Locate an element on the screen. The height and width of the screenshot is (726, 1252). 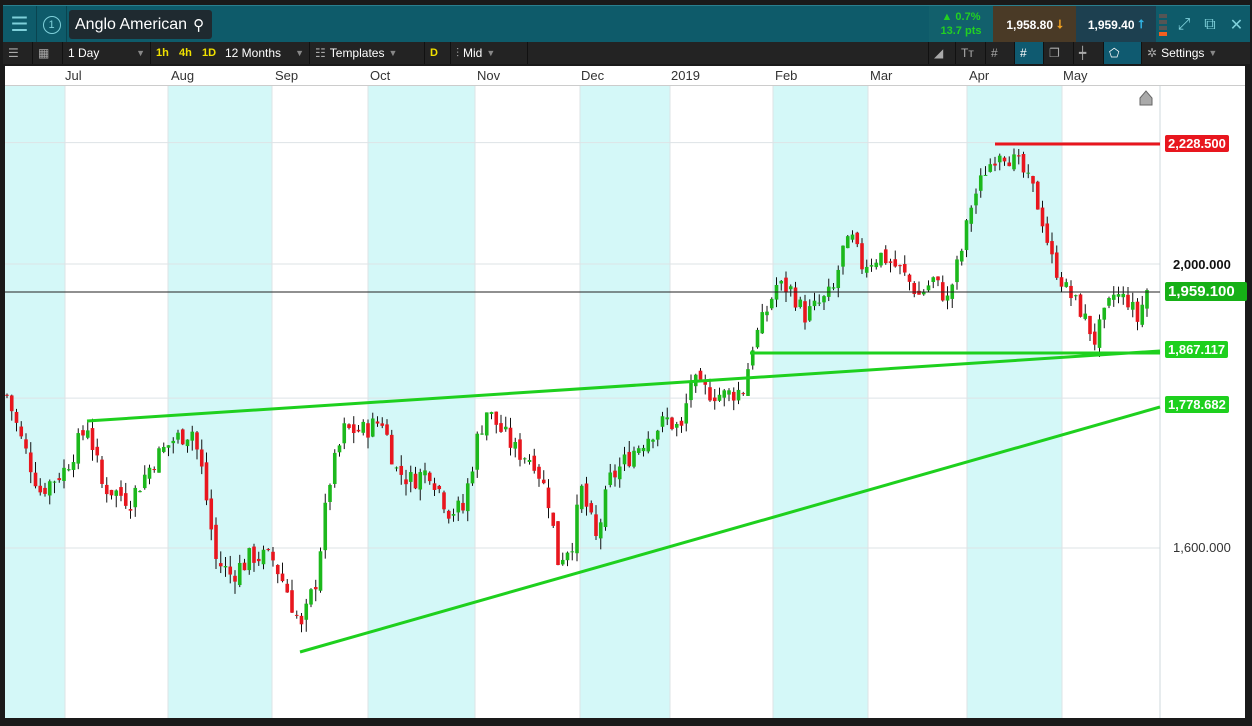
date-label: Oct is located at coordinates (380, 75).